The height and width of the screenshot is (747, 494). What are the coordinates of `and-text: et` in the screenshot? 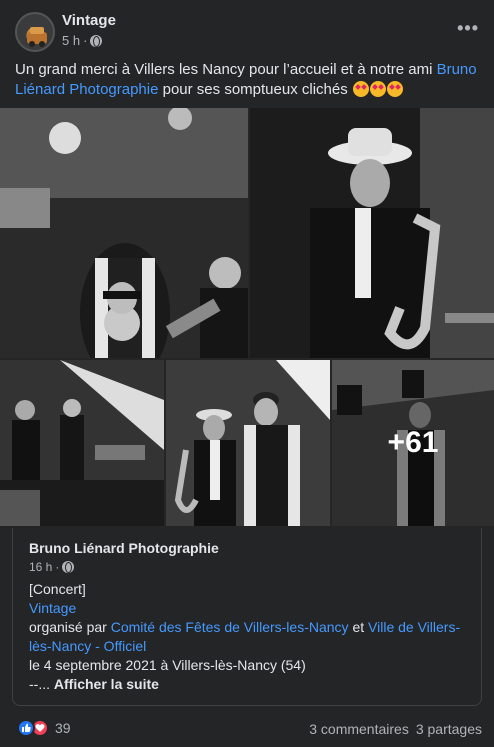 It's located at (358, 627).